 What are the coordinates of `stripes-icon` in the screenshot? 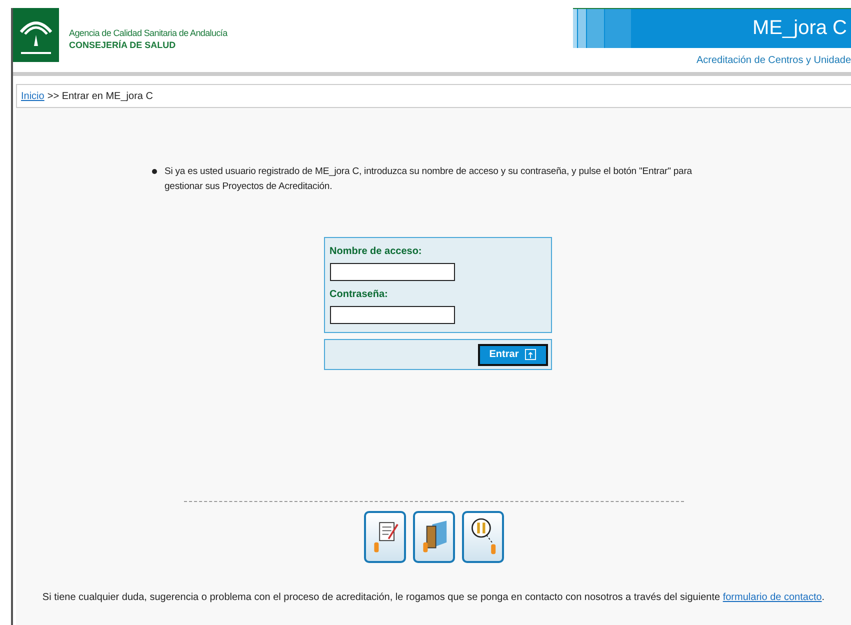 It's located at (603, 28).